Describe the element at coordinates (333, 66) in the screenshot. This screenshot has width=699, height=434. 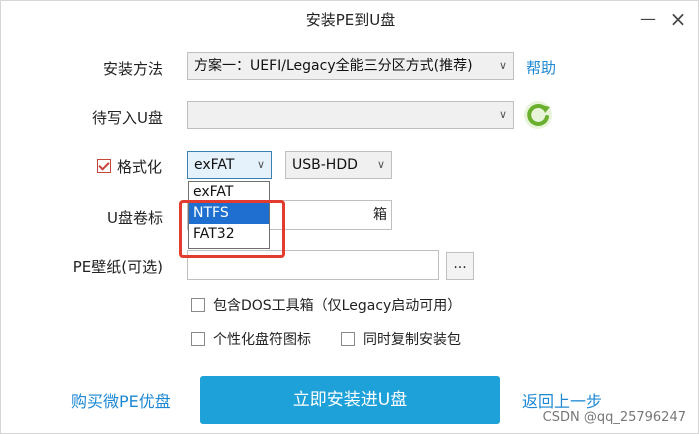
I see `install-method-value: 方案一：UEFI/Legacy全能三分区方式(推荐)` at that location.